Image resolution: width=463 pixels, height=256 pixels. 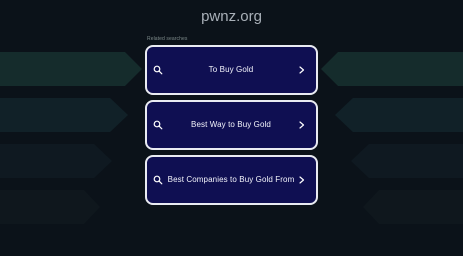 I want to click on related-search-result: Best Companies to Buy Gold From, so click(x=231, y=180).